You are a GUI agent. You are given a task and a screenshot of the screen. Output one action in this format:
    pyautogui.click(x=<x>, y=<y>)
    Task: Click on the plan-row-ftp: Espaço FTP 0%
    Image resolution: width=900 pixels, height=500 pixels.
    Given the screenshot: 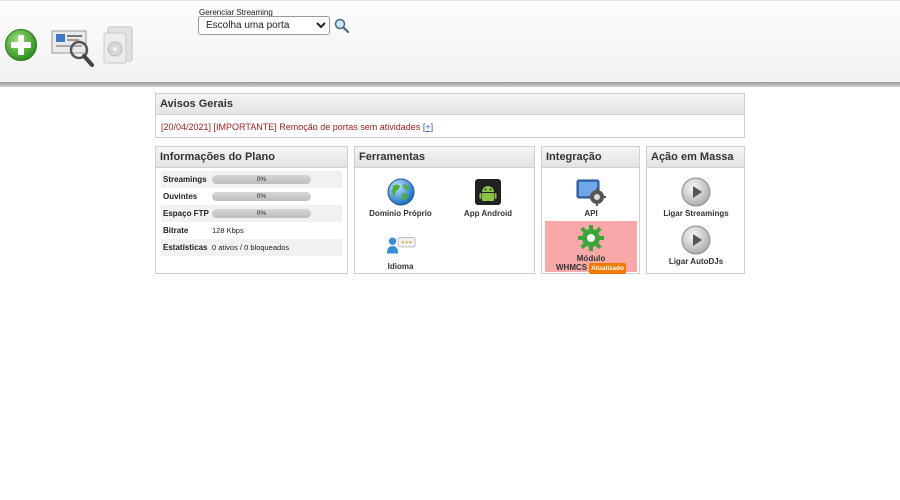 What is the action you would take?
    pyautogui.click(x=251, y=213)
    